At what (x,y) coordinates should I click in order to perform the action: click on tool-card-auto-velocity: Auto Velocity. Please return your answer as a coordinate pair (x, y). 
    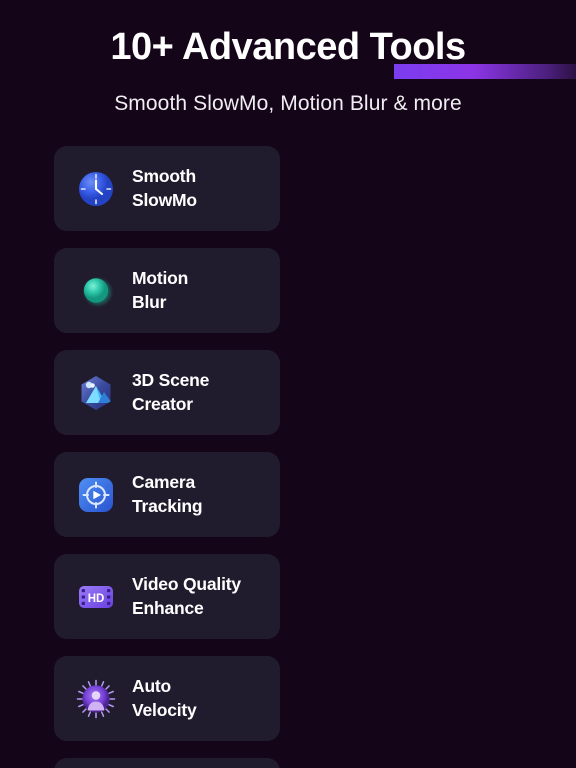
    Looking at the image, I should click on (167, 698).